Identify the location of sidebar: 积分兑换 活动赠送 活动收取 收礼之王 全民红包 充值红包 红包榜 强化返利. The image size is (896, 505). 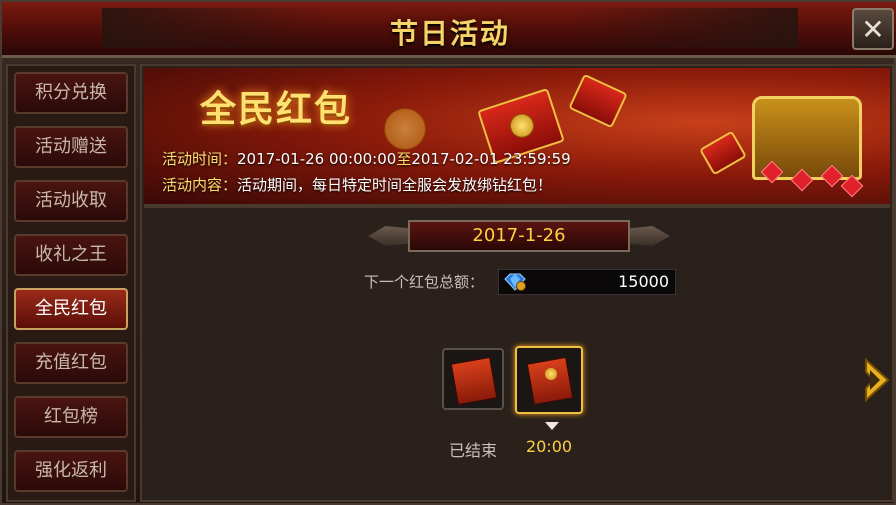
(71, 283).